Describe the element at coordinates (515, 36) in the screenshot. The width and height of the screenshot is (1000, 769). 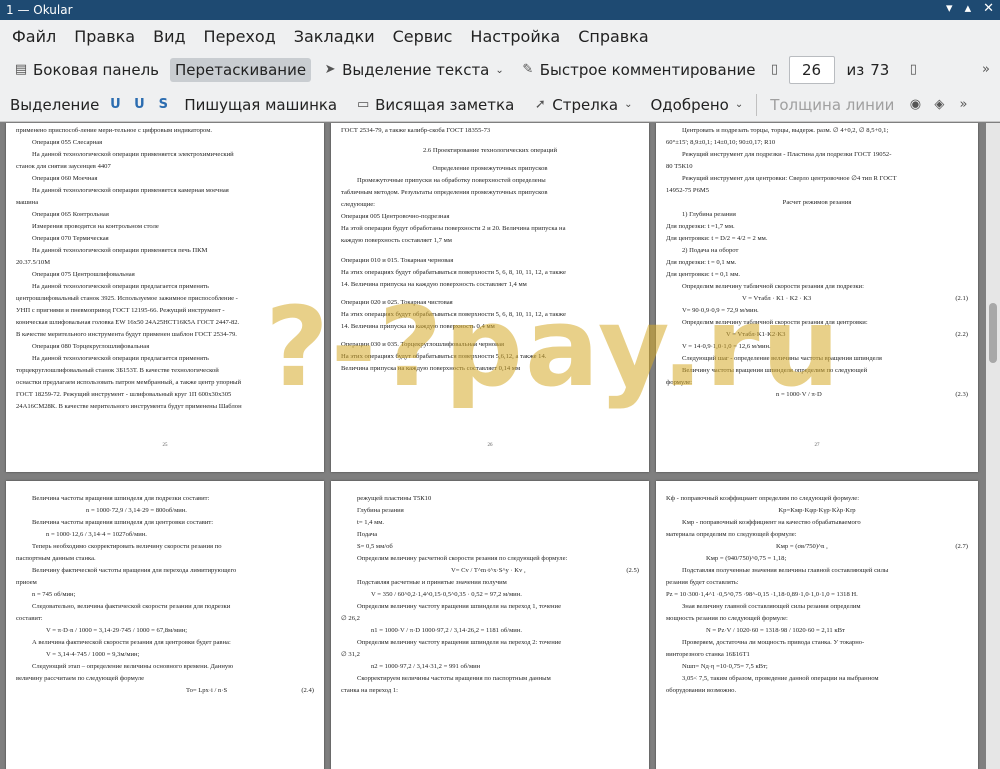
I see `menu-settings: Настройка` at that location.